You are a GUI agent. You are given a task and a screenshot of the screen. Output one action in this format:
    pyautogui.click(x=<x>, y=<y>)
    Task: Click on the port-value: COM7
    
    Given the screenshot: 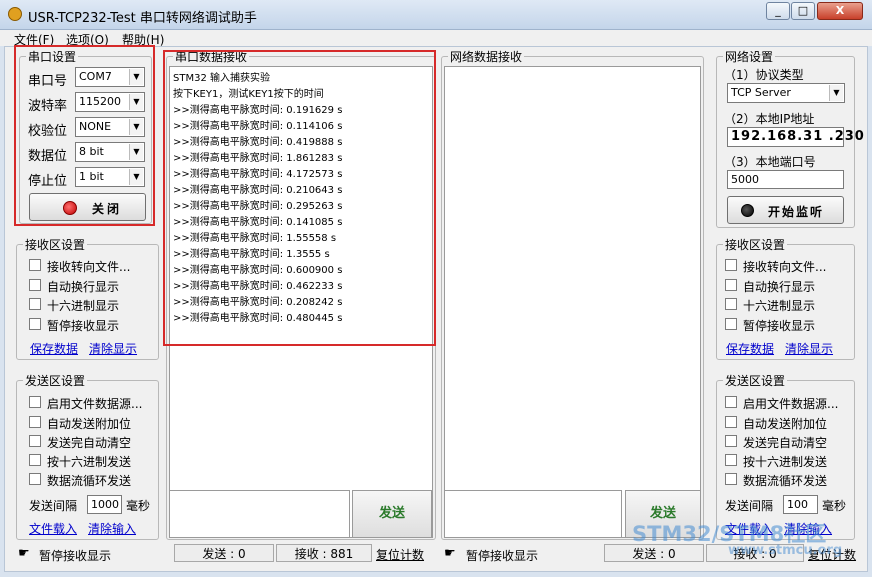 What is the action you would take?
    pyautogui.click(x=95, y=76)
    